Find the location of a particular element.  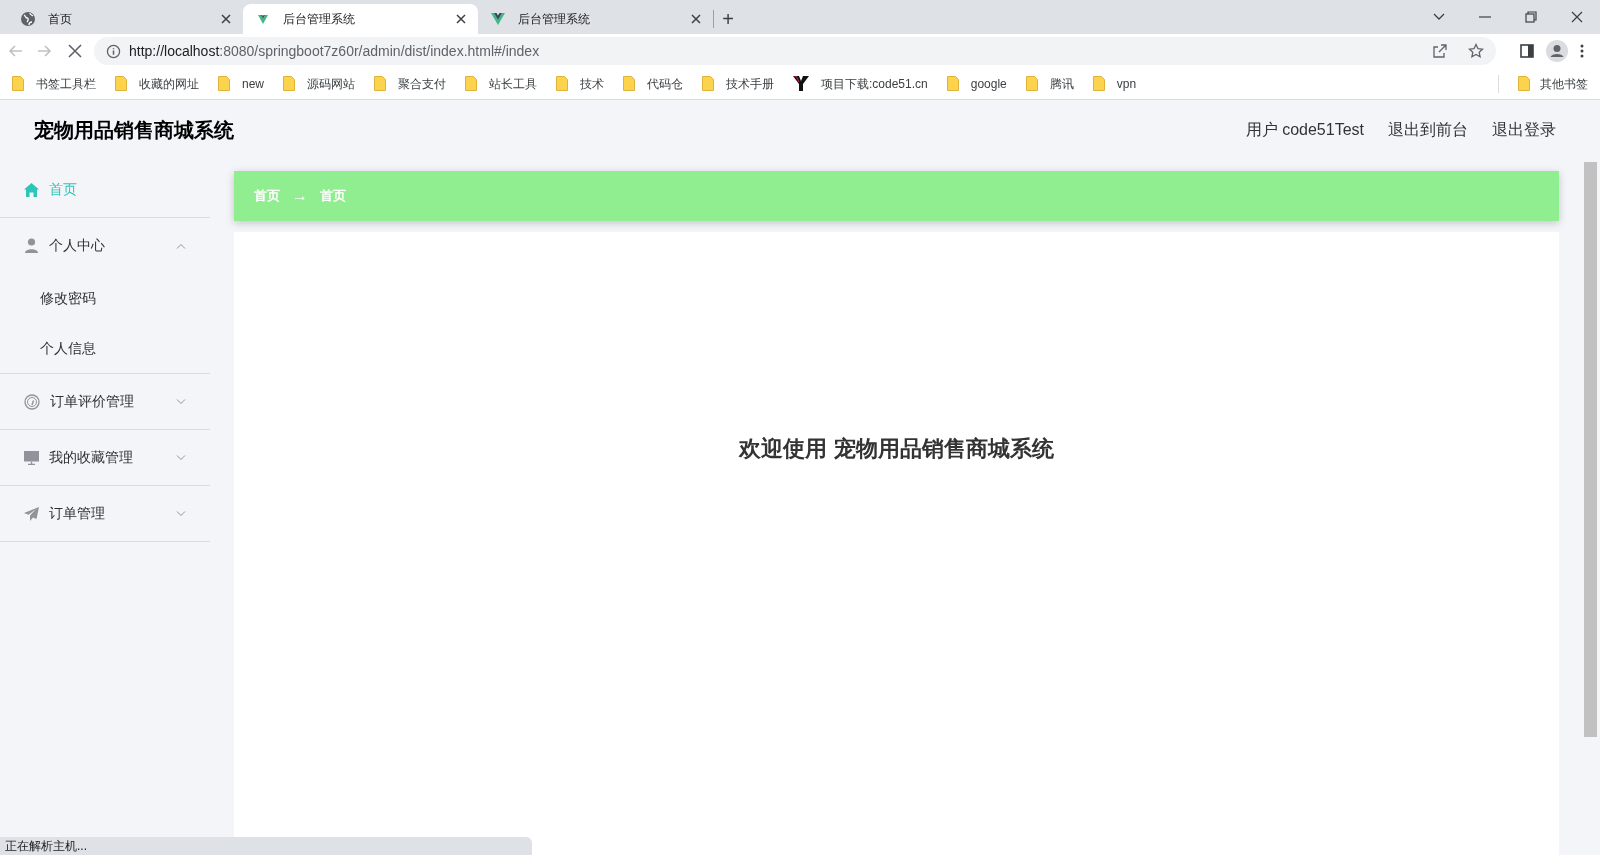

bookmark-item: 书签工具栏 is located at coordinates (54, 83).